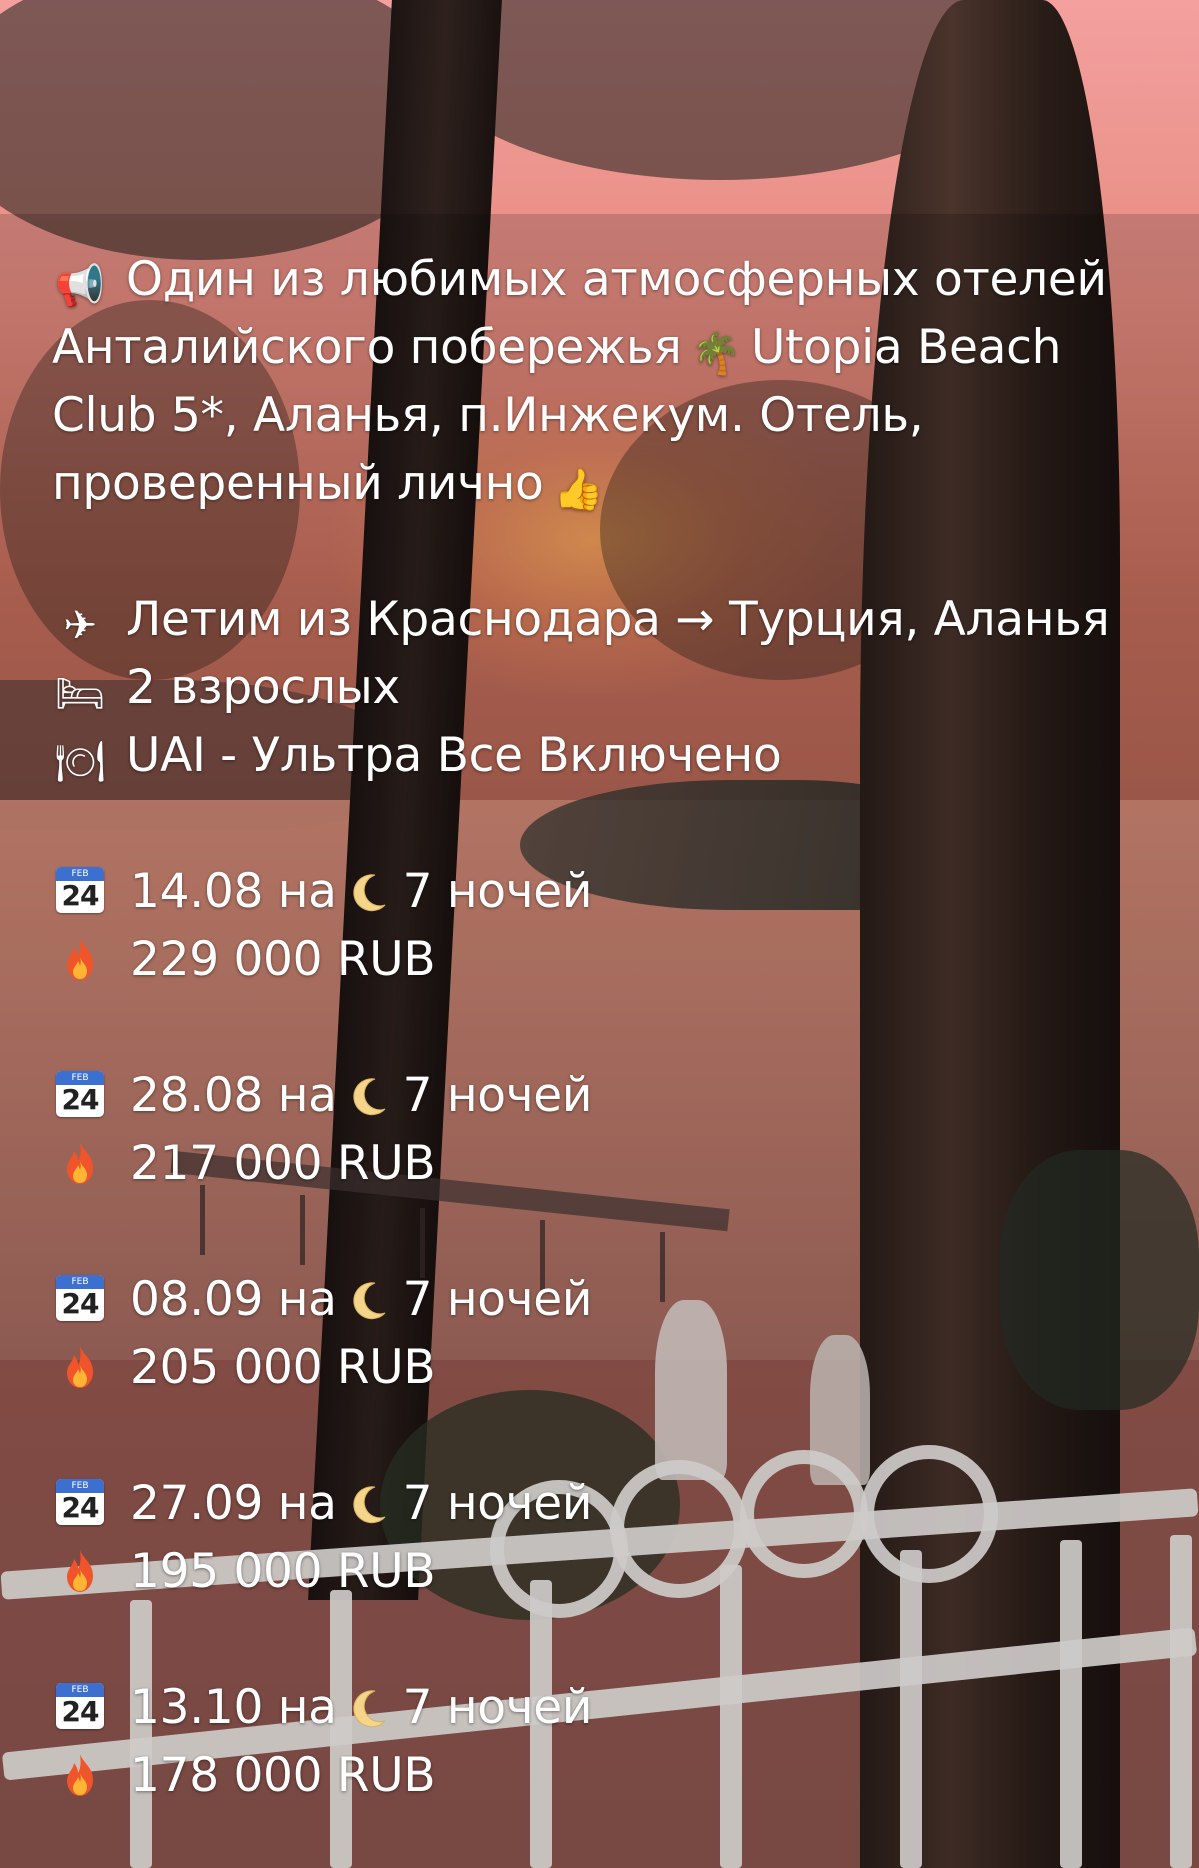  I want to click on plate-cutlery-icon: 🍽, so click(80, 762).